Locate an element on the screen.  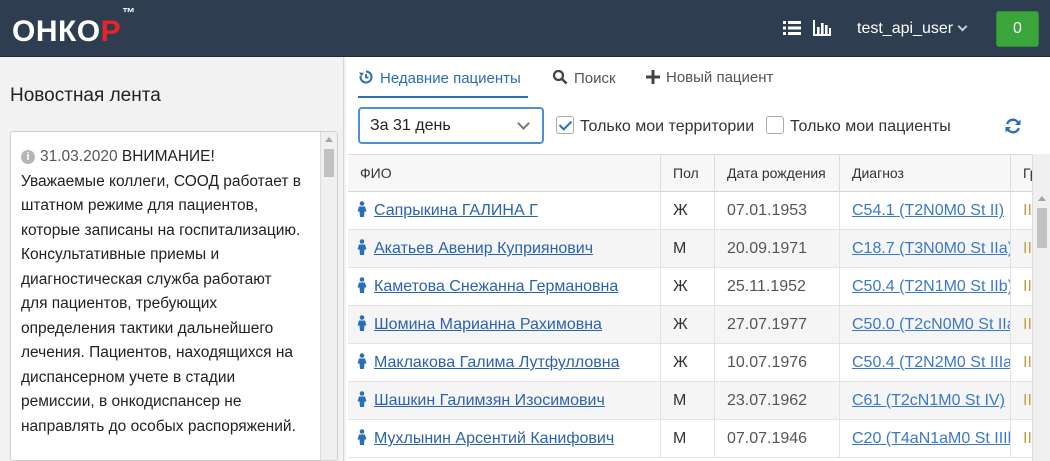
cell-name: Каметова Снежанна Германовна is located at coordinates (504, 287).